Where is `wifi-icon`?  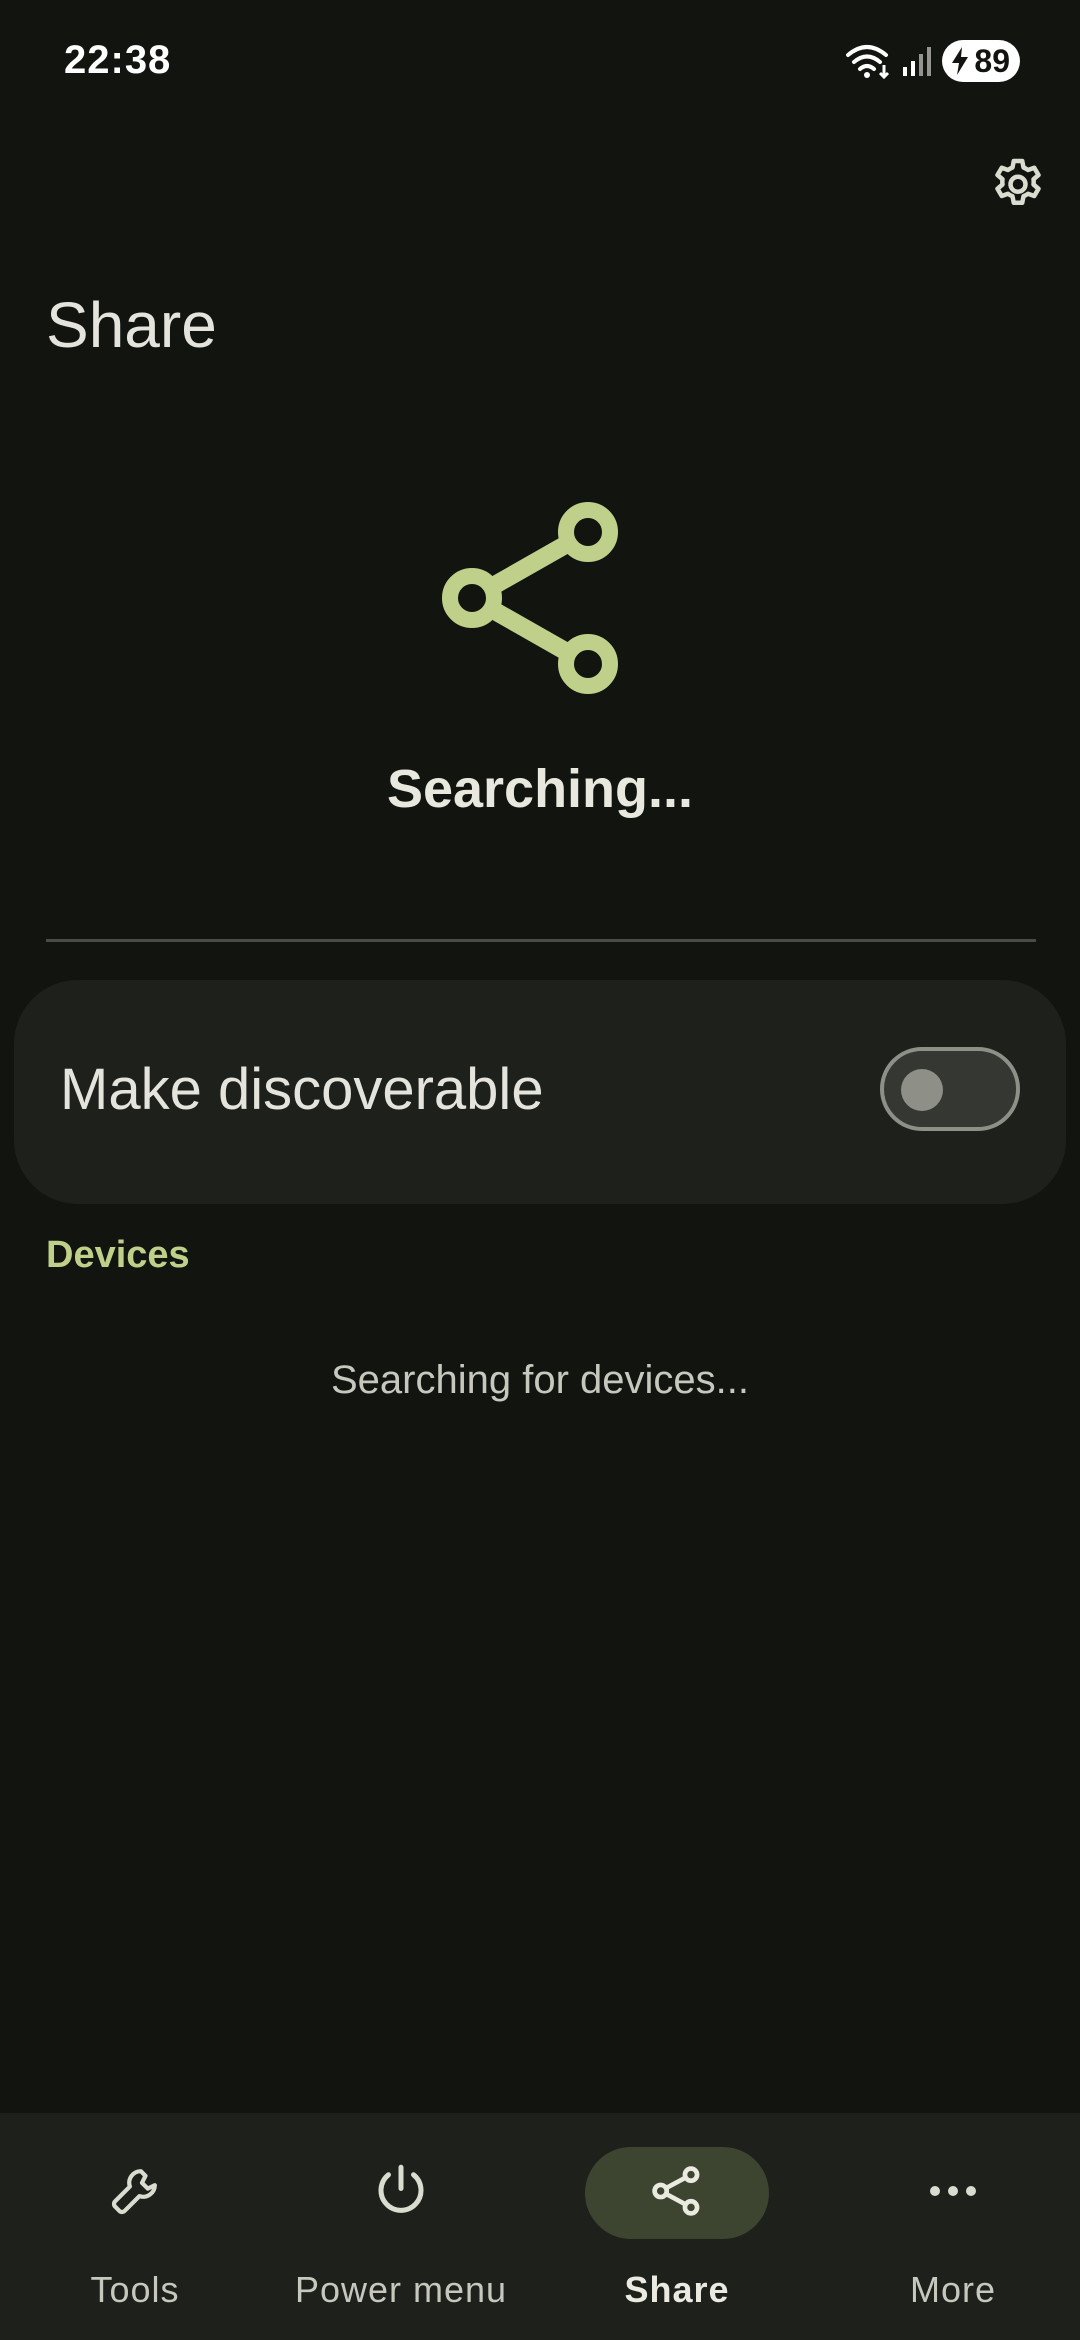
wifi-icon is located at coordinates (869, 61).